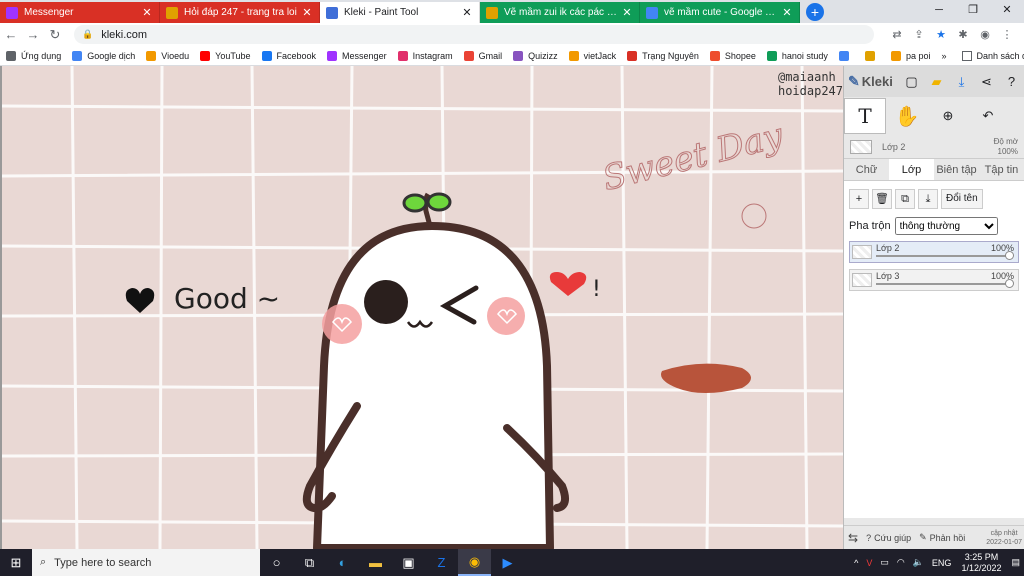 This screenshot has width=1024, height=576. Describe the element at coordinates (482, 55) in the screenshot. I see `bookmark-item: Gmail` at that location.